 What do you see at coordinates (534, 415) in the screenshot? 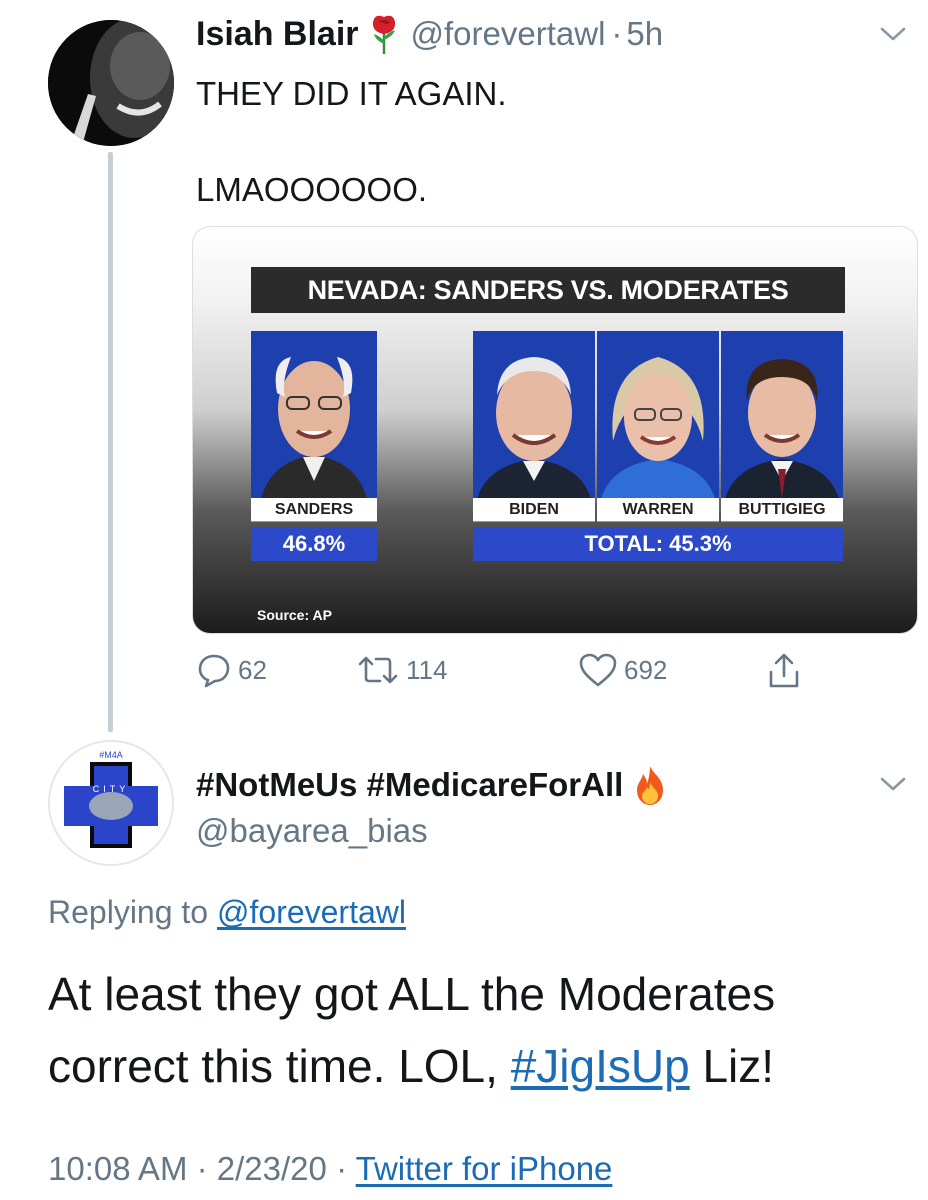
I see `biden-photo` at bounding box center [534, 415].